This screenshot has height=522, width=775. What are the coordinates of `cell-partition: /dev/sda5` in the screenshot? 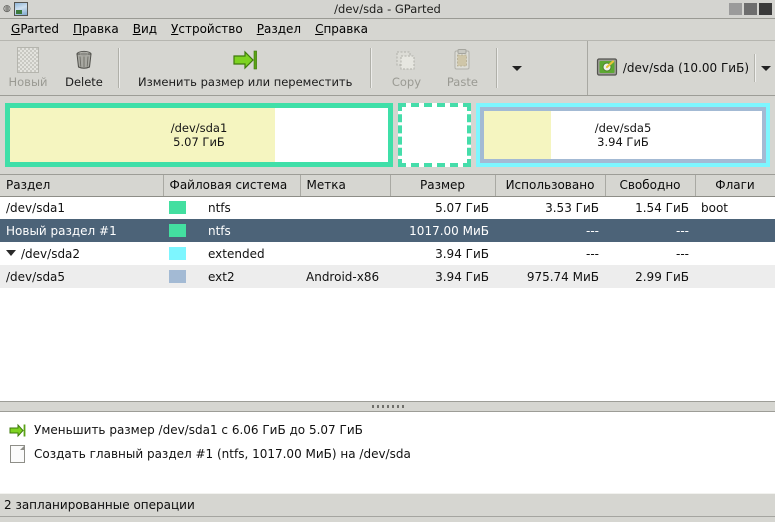 It's located at (81, 276).